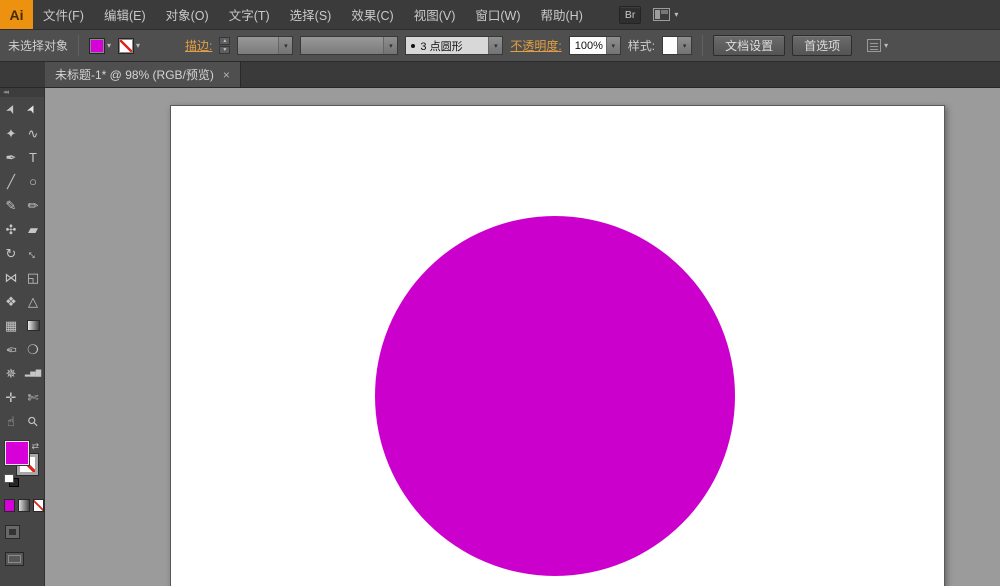  What do you see at coordinates (33, 397) in the screenshot?
I see `slice-tool: ✄` at bounding box center [33, 397].